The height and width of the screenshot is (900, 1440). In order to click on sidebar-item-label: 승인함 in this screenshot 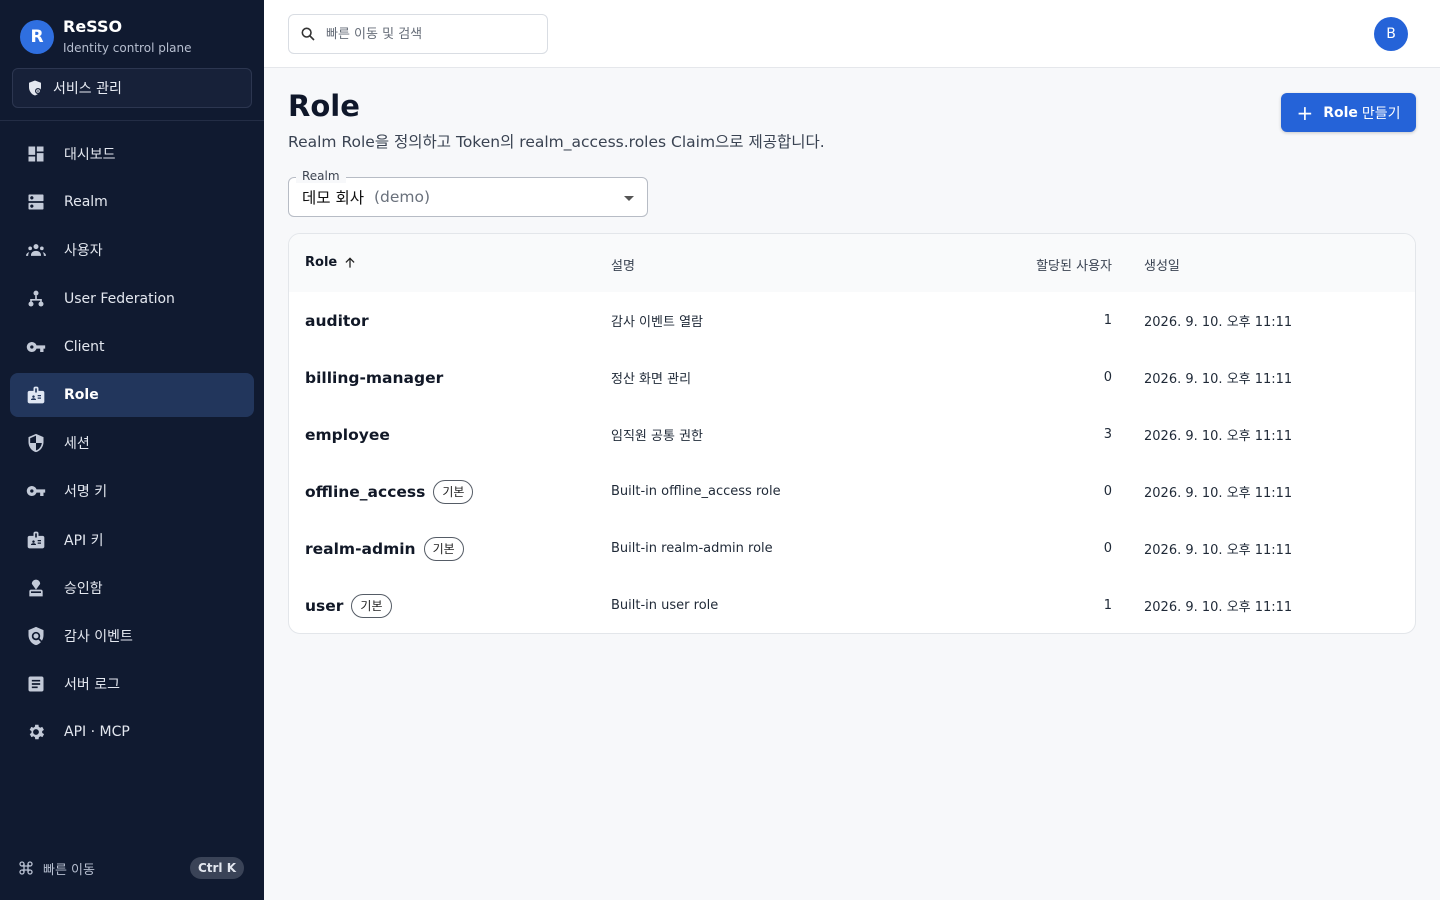, I will do `click(83, 588)`.